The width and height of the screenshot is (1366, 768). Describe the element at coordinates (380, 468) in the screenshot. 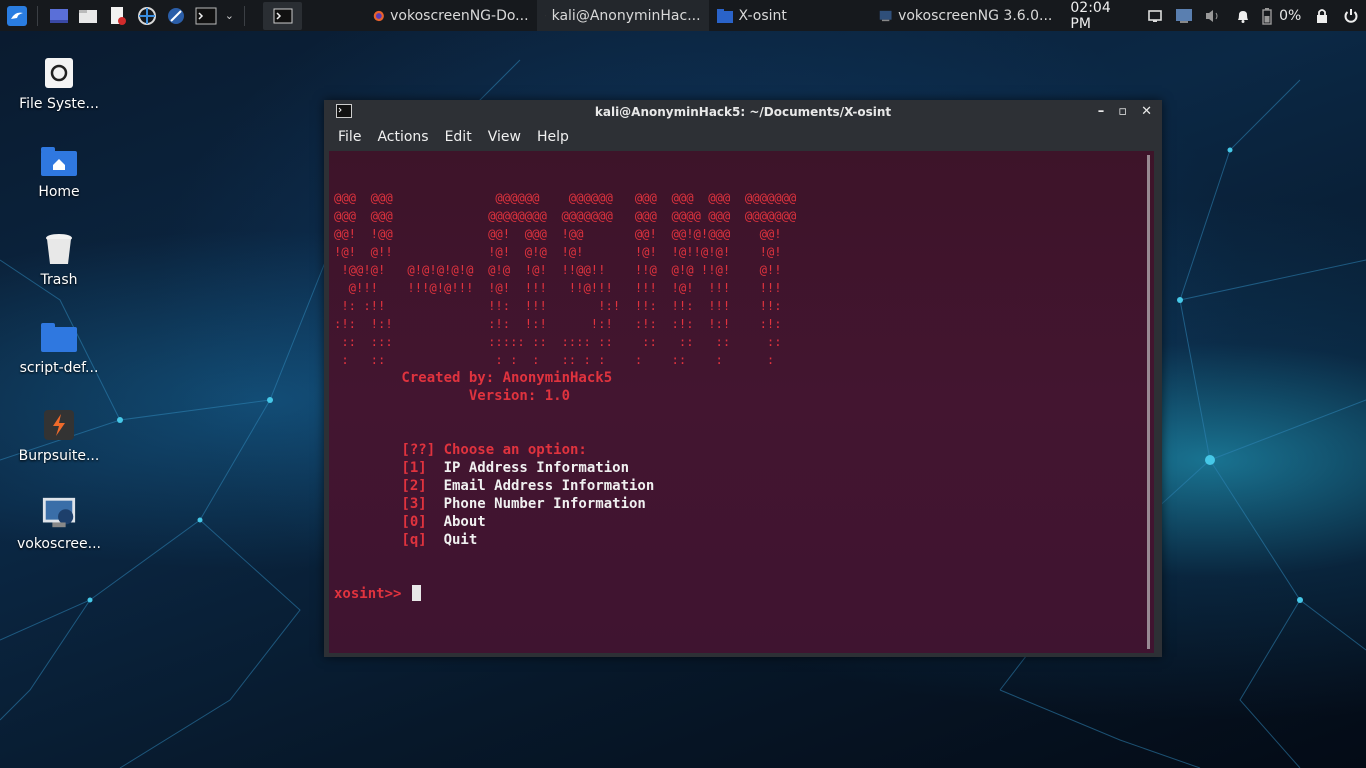

I see `option-key: [1]` at that location.